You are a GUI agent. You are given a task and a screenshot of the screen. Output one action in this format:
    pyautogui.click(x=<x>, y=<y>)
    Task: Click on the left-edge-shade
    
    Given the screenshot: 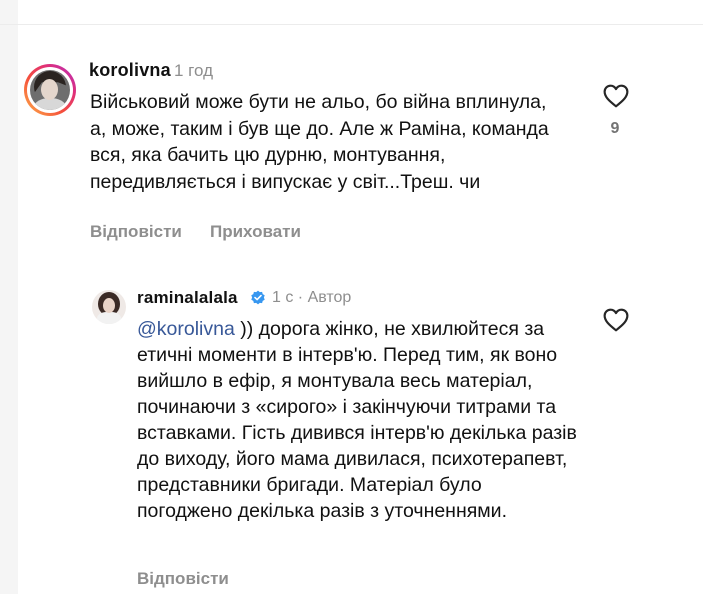 What is the action you would take?
    pyautogui.click(x=9, y=297)
    